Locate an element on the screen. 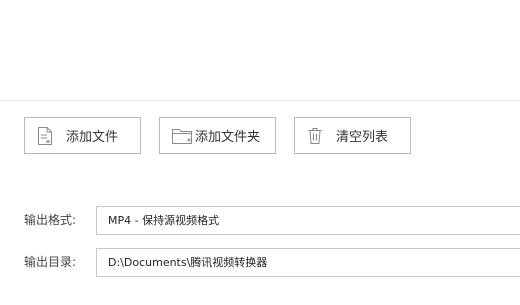  add-folder-label: 添加文件夹 is located at coordinates (228, 137).